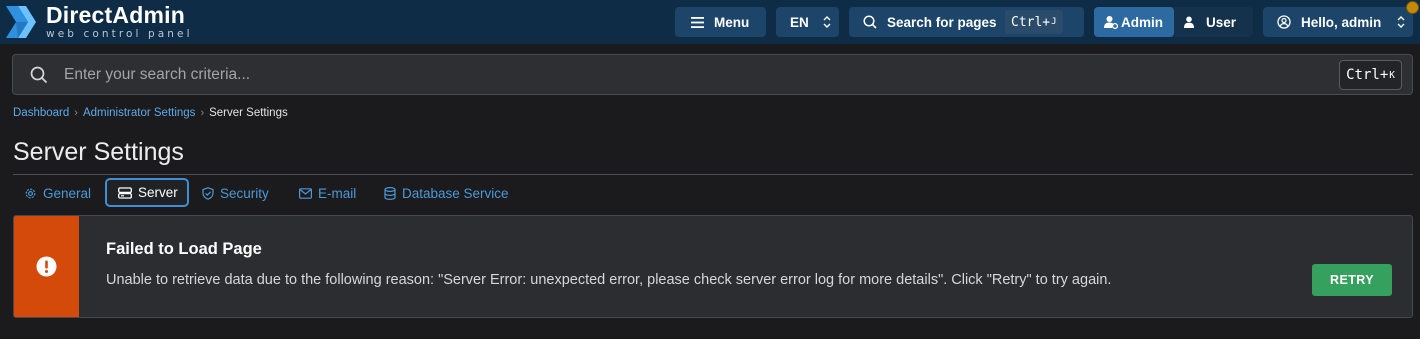 Image resolution: width=1420 pixels, height=339 pixels. I want to click on shortcut-key: K, so click(1392, 75).